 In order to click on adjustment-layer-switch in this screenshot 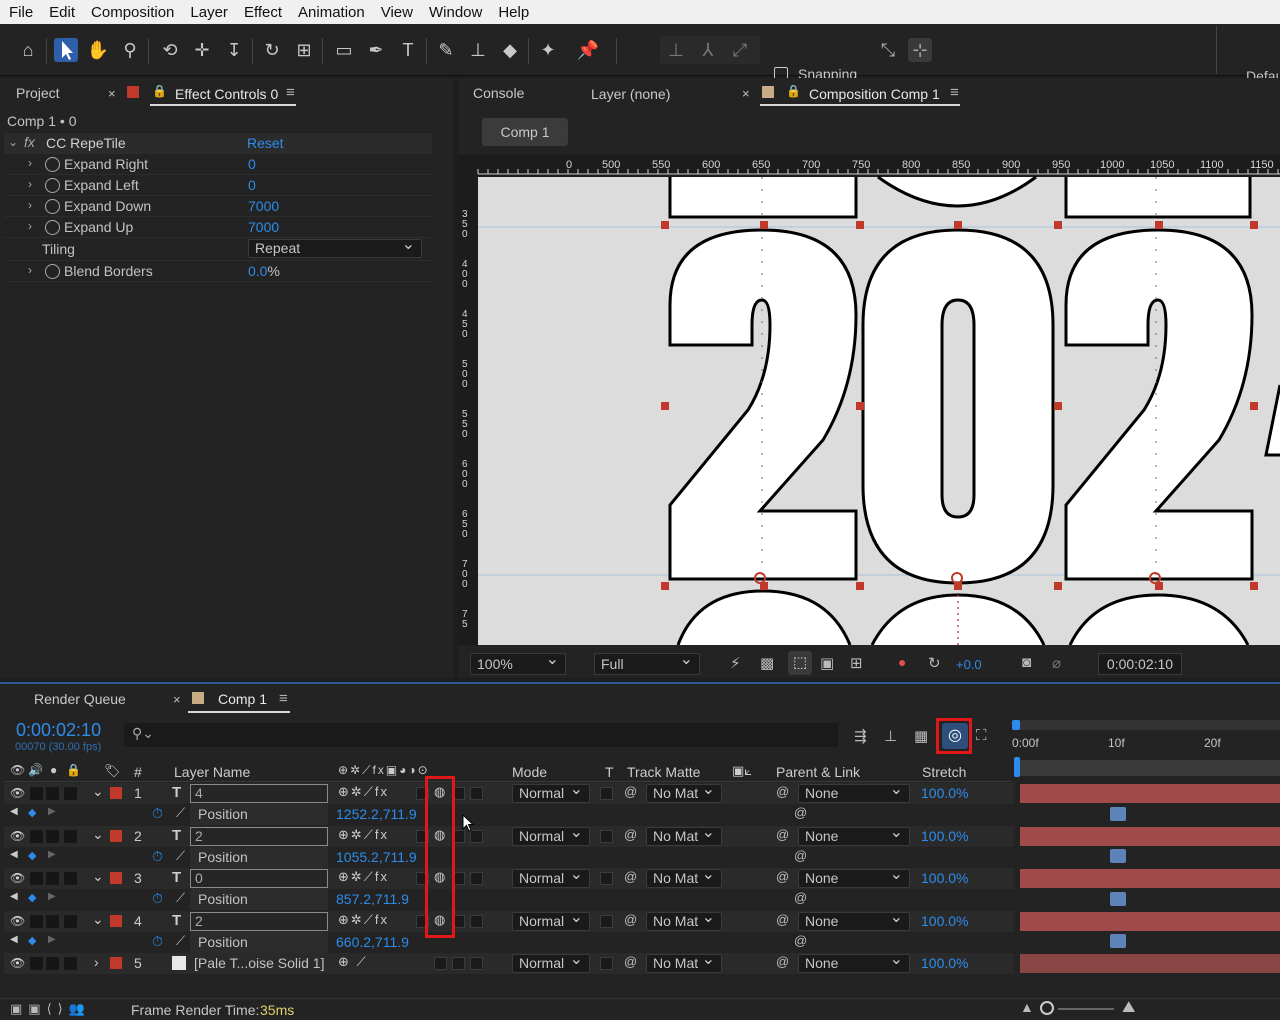, I will do `click(458, 963)`.